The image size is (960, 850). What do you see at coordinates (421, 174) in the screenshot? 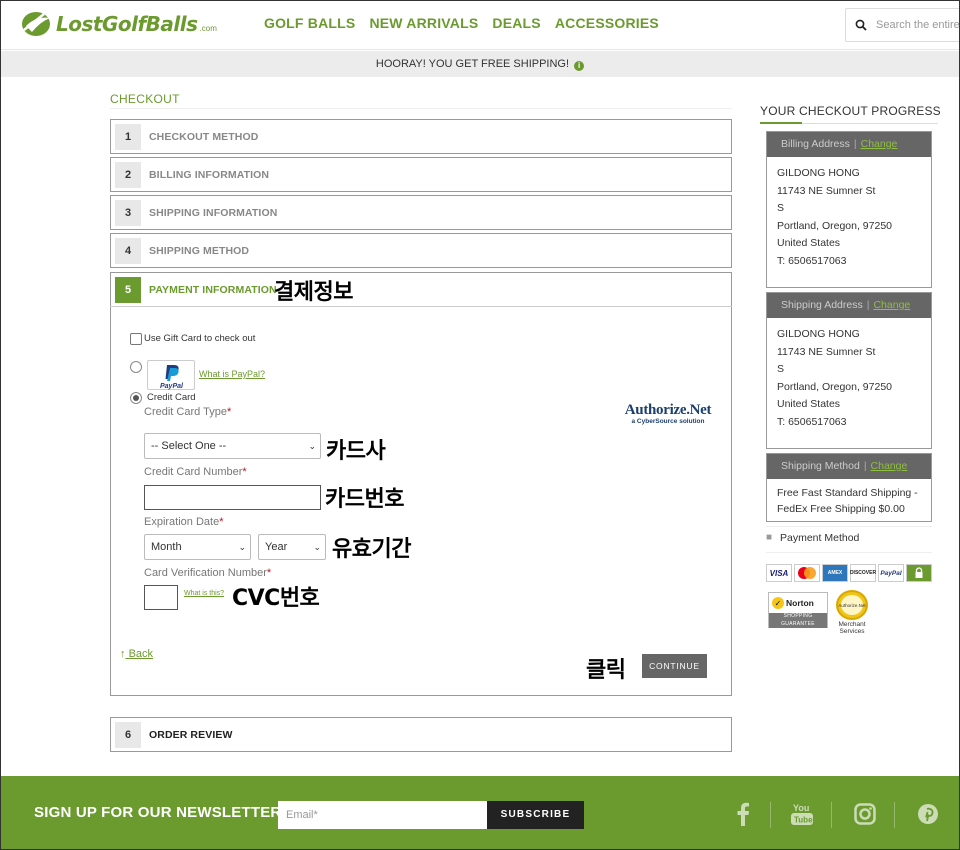
I see `step-billing-information: 2 BILLING INFORMATION` at bounding box center [421, 174].